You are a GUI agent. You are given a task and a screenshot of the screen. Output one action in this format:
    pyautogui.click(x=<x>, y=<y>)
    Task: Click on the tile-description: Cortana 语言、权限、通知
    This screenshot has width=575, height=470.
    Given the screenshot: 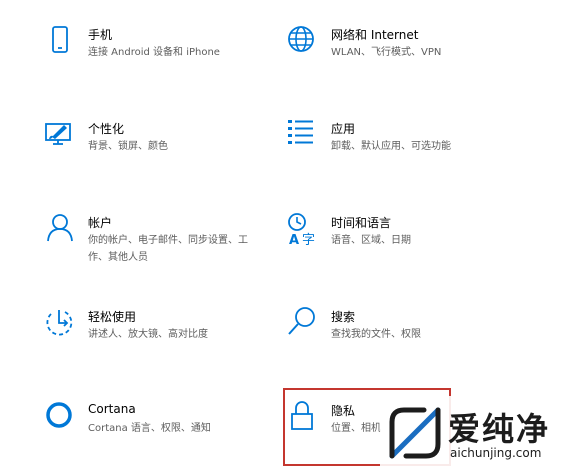 What is the action you would take?
    pyautogui.click(x=149, y=428)
    